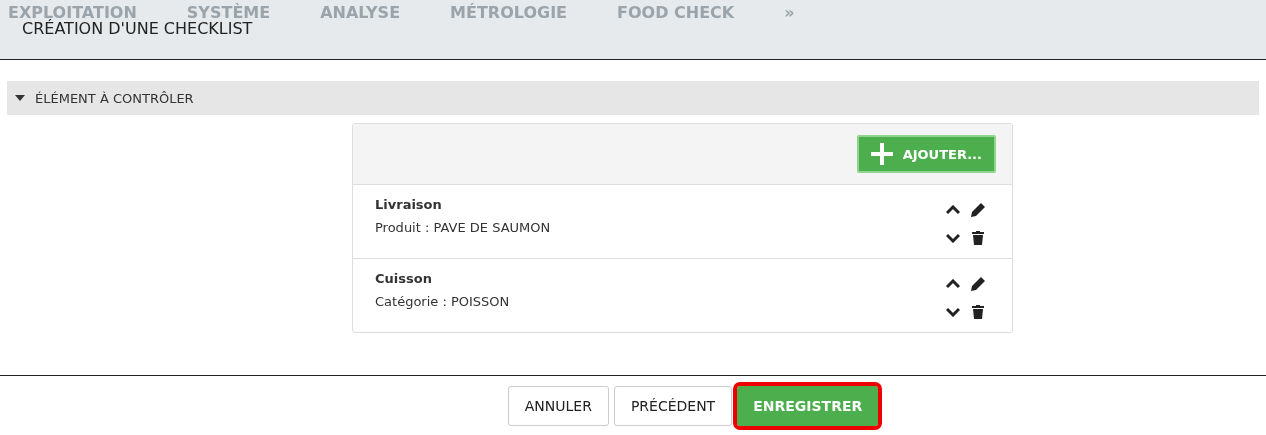 This screenshot has height=435, width=1266. What do you see at coordinates (673, 405) in the screenshot?
I see `footer-button: PRÉCÉDENT` at bounding box center [673, 405].